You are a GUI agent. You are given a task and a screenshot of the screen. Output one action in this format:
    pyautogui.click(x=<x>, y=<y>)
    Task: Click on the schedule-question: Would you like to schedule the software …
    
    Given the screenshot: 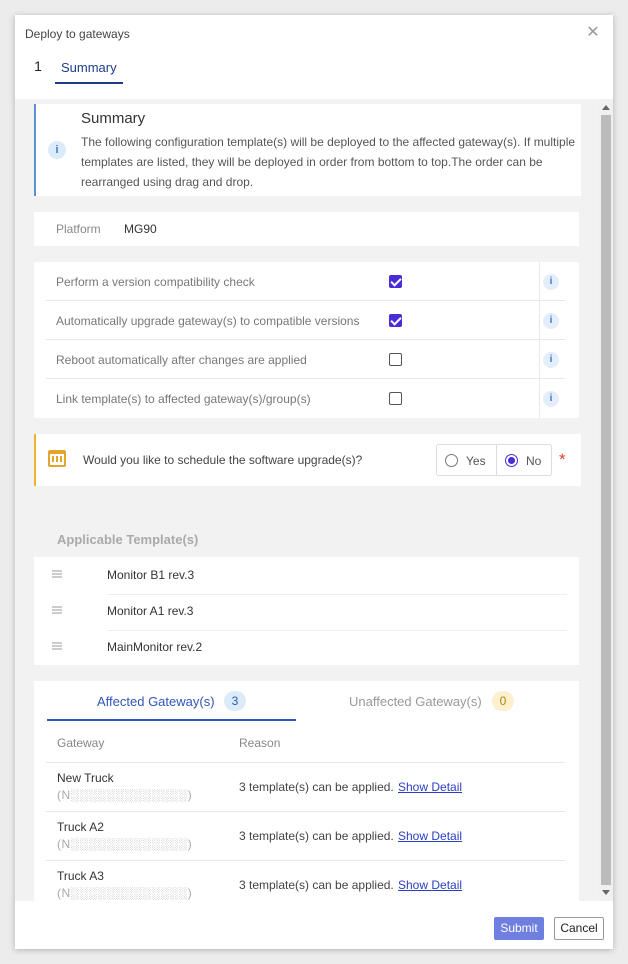 What is the action you would take?
    pyautogui.click(x=223, y=460)
    